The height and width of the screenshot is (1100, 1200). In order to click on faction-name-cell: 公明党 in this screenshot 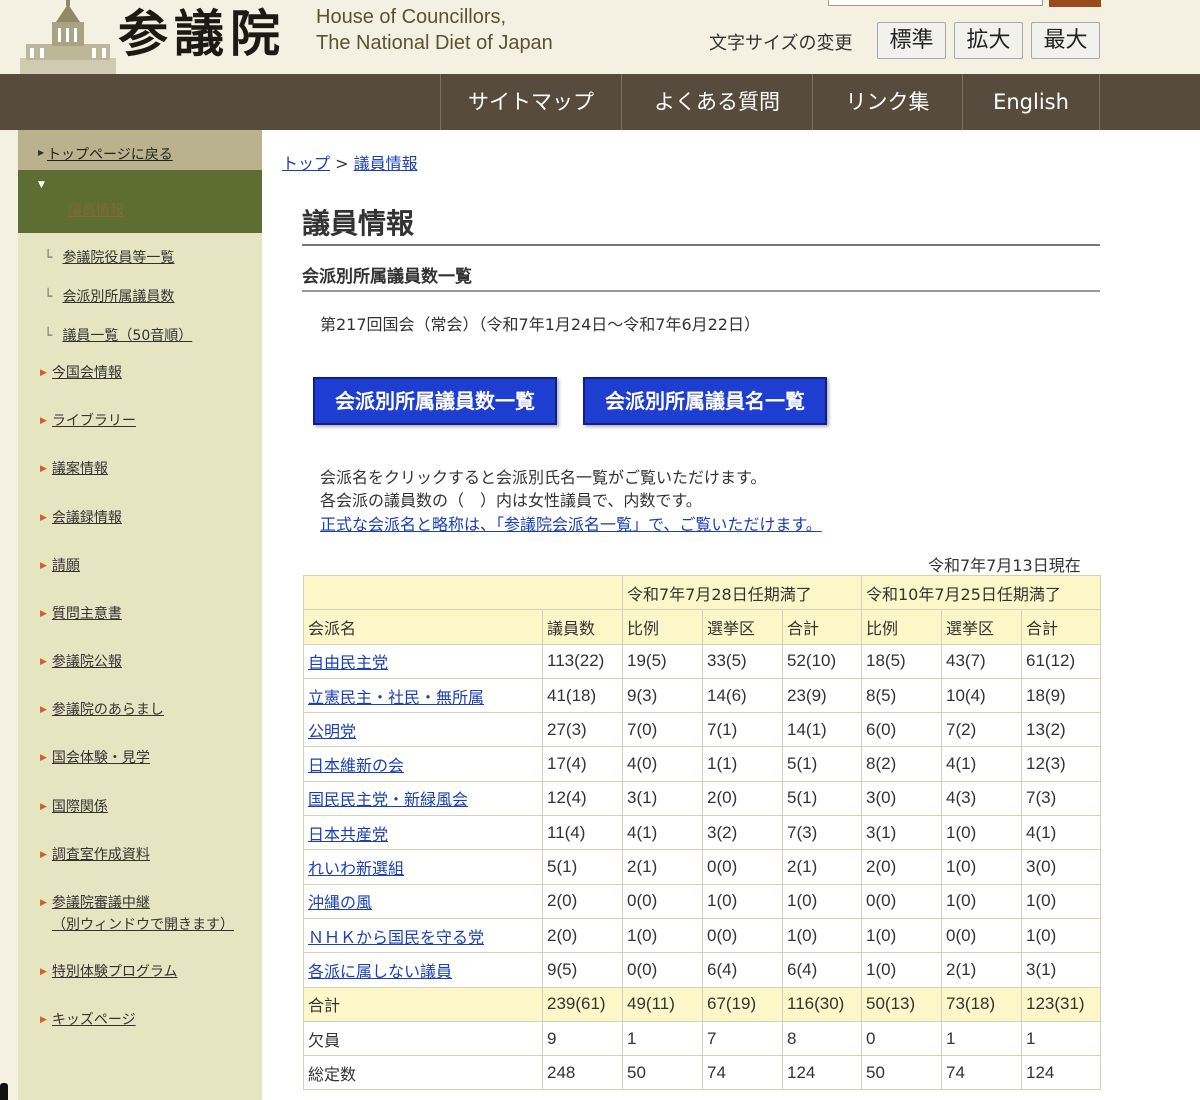, I will do `click(423, 730)`.